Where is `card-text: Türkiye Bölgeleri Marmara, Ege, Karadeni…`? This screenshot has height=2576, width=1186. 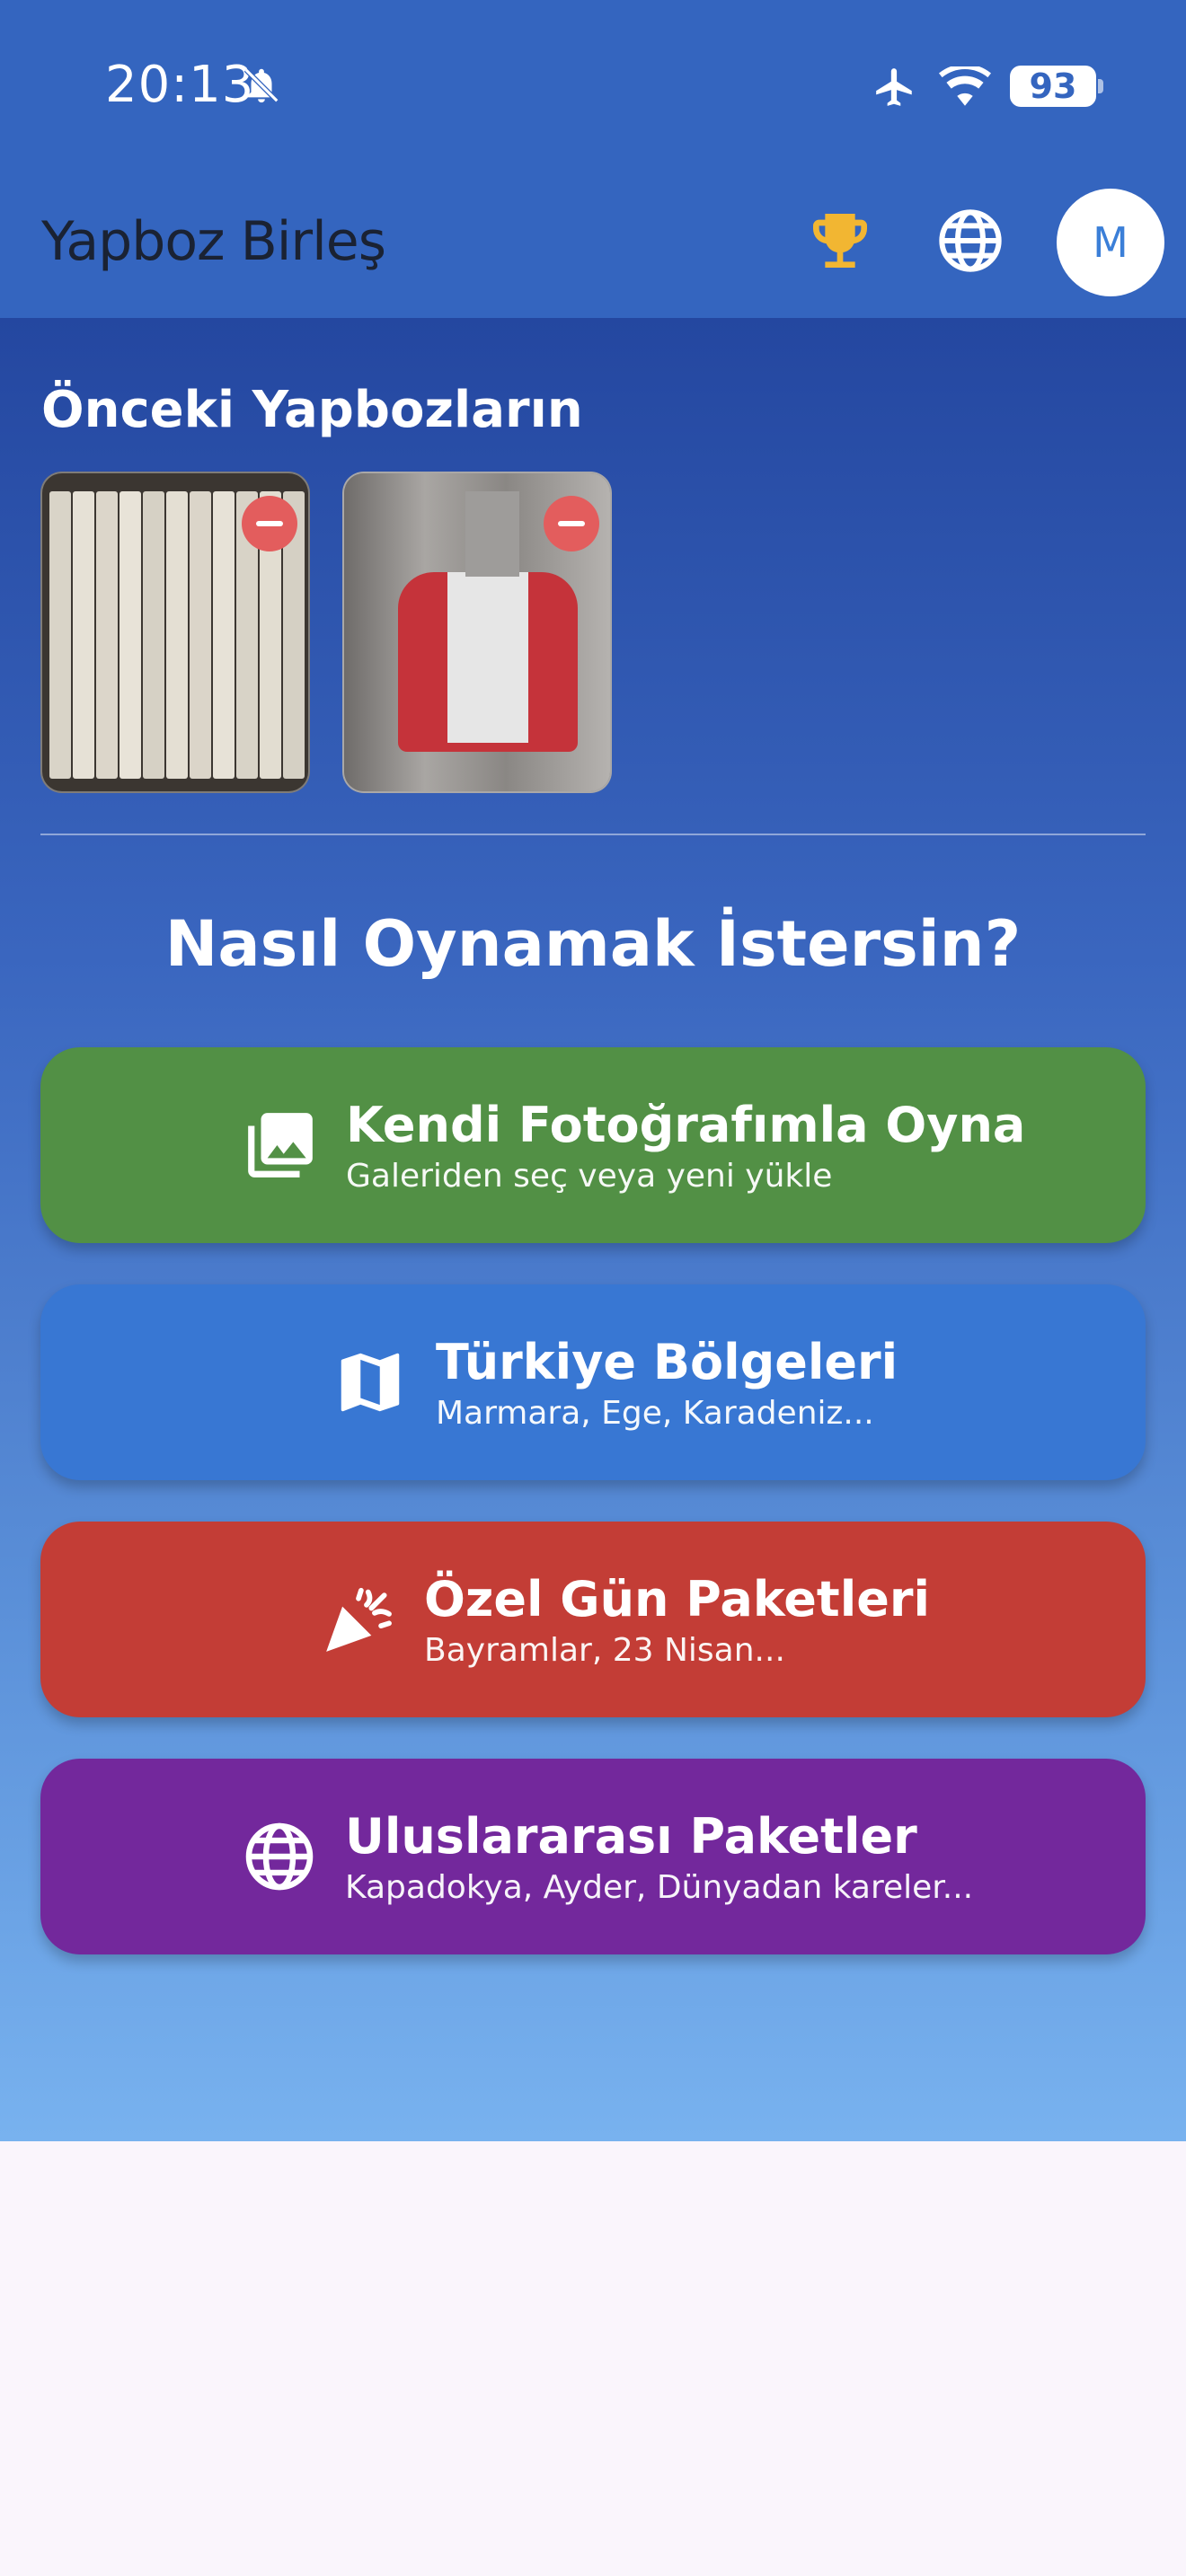
card-text: Türkiye Bölgeleri Marmara, Ege, Karadeni… is located at coordinates (667, 1383).